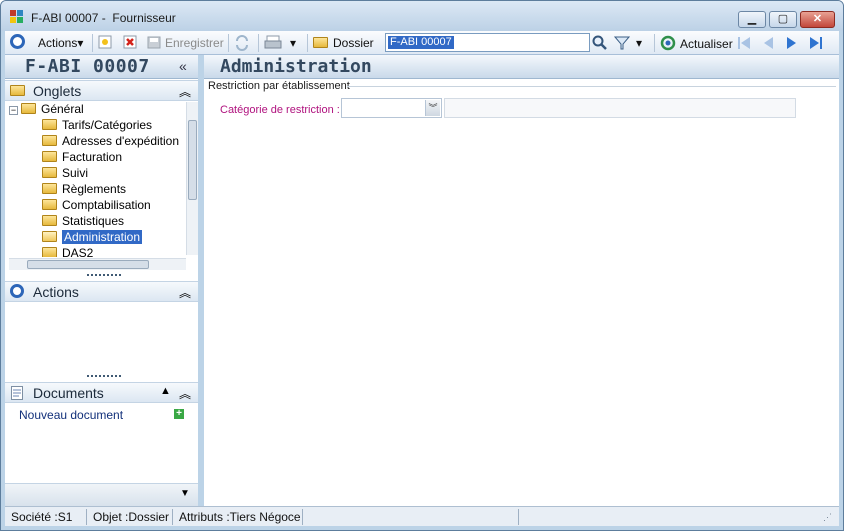 Image resolution: width=844 pixels, height=531 pixels. Describe the element at coordinates (274, 43) in the screenshot. I see `print-icon` at that location.